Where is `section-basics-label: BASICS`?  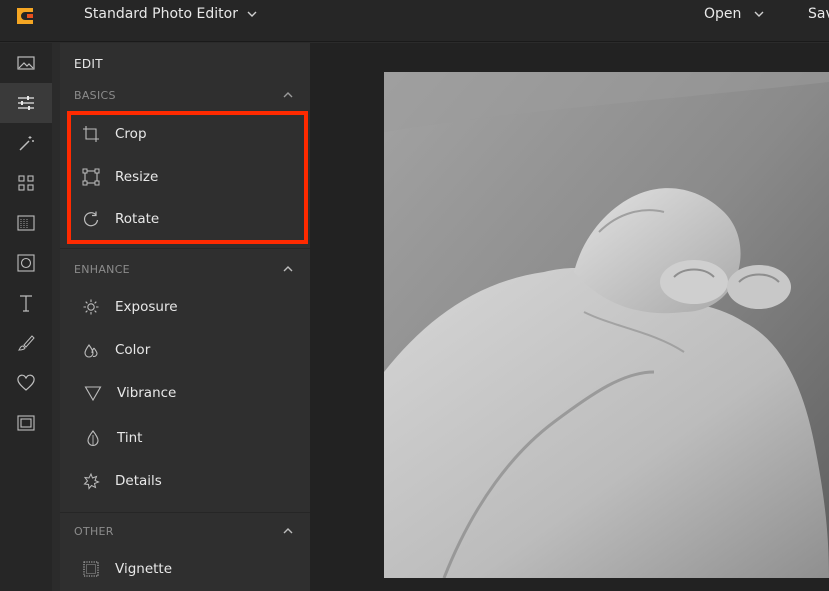 section-basics-label: BASICS is located at coordinates (95, 95).